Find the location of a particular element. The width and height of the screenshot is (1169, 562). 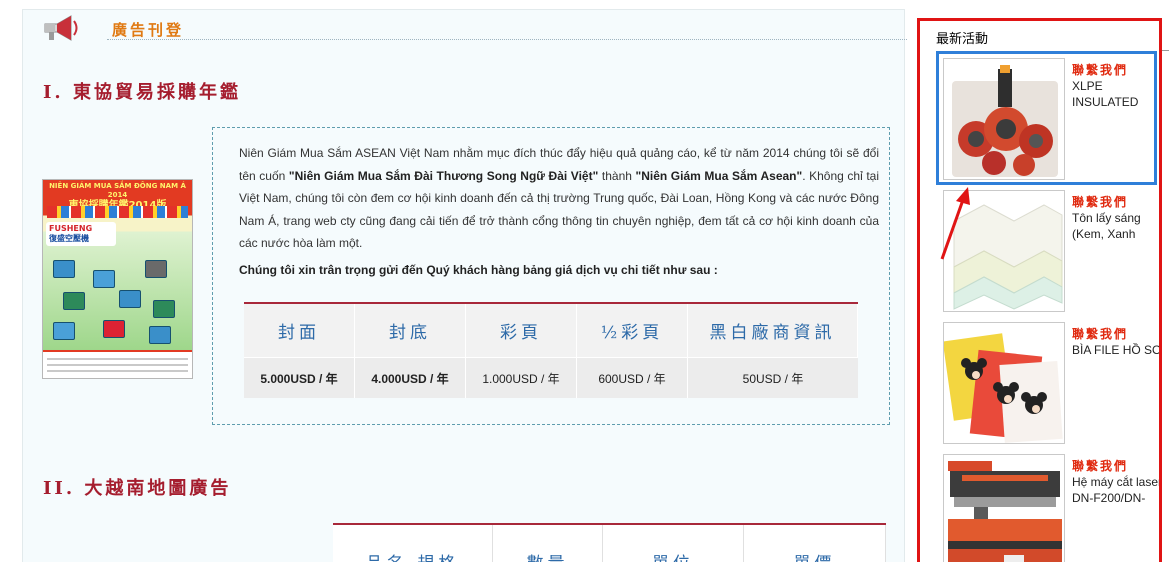

cover-machines is located at coordinates (118, 302).